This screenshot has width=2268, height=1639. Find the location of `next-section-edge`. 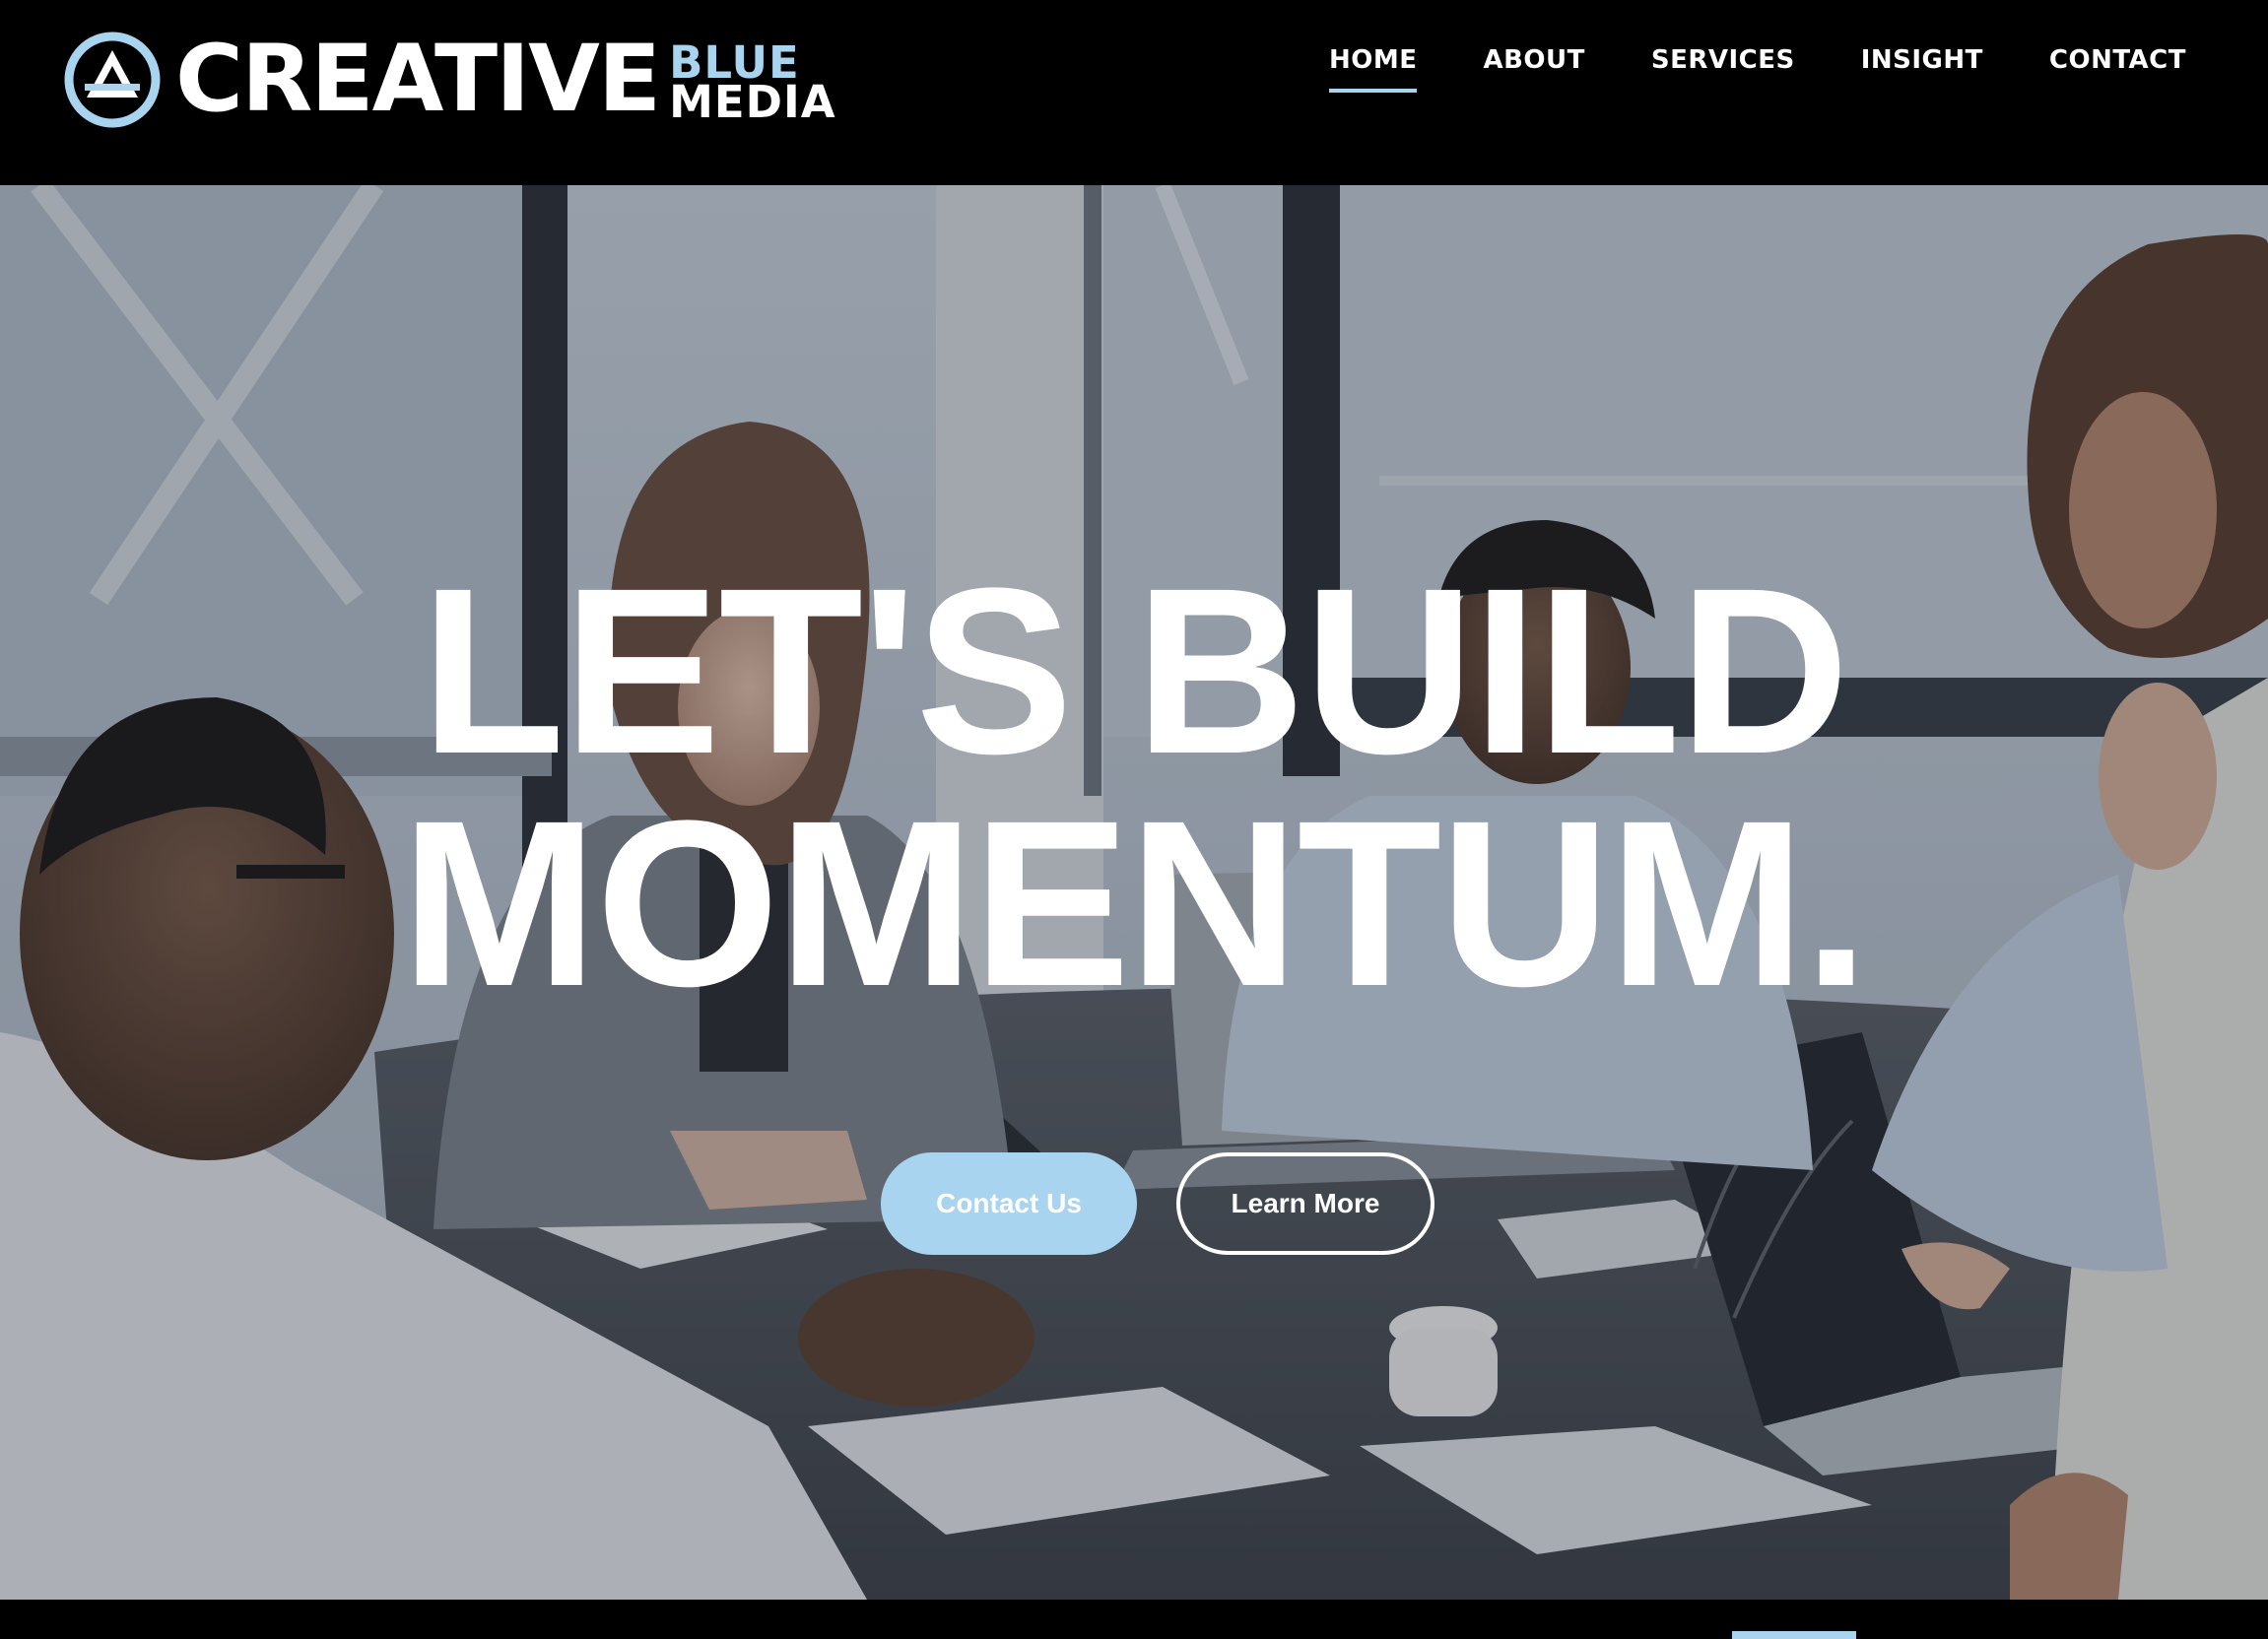

next-section-edge is located at coordinates (1134, 1619).